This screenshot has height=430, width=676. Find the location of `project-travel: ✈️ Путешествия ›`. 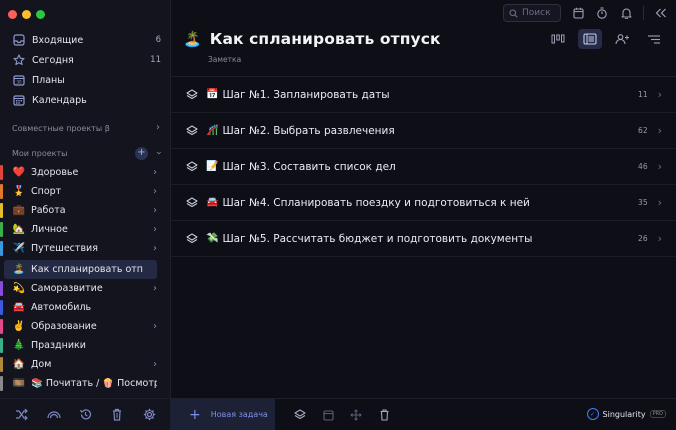

project-travel: ✈️ Путешествия › is located at coordinates (85, 248).